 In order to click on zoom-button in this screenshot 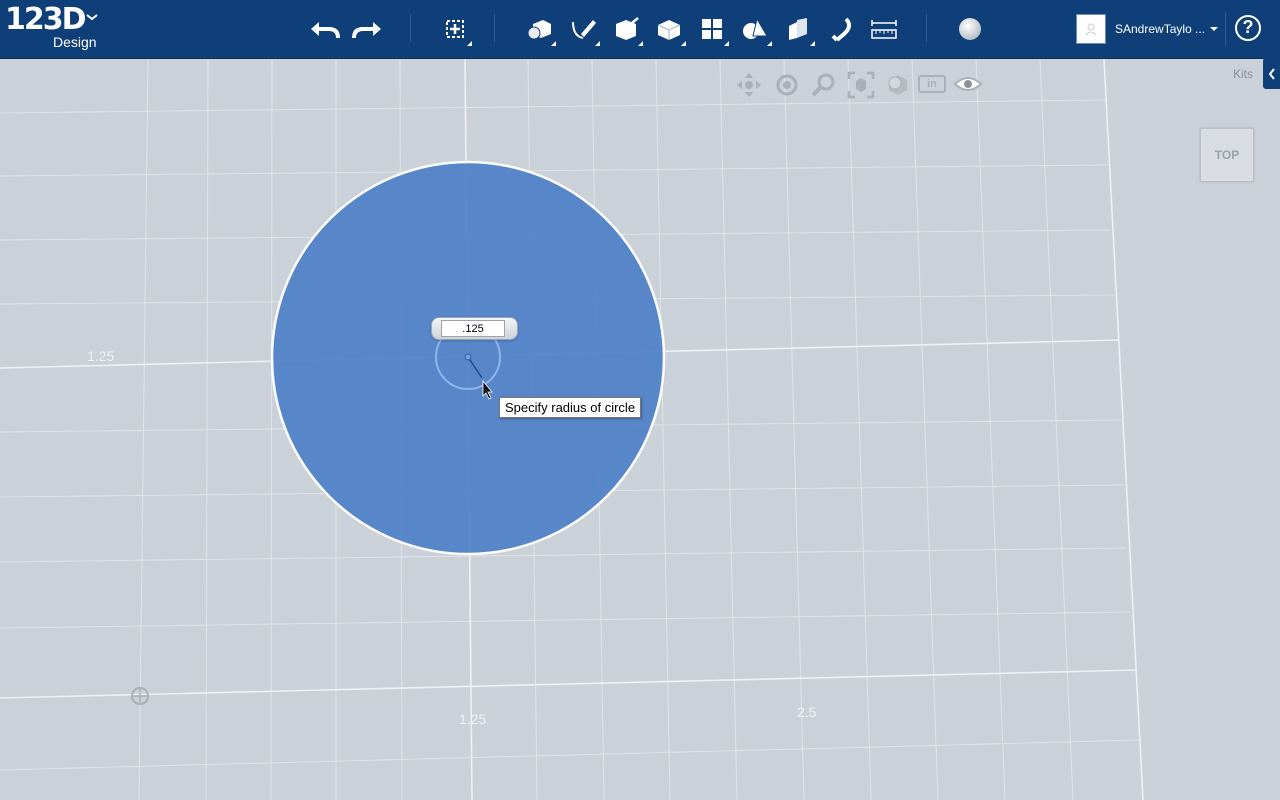, I will do `click(824, 85)`.